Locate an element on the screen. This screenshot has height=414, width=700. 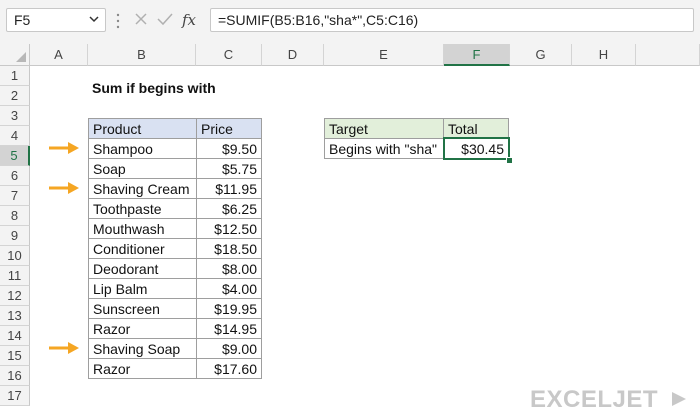
name-box: F5 is located at coordinates (56, 20).